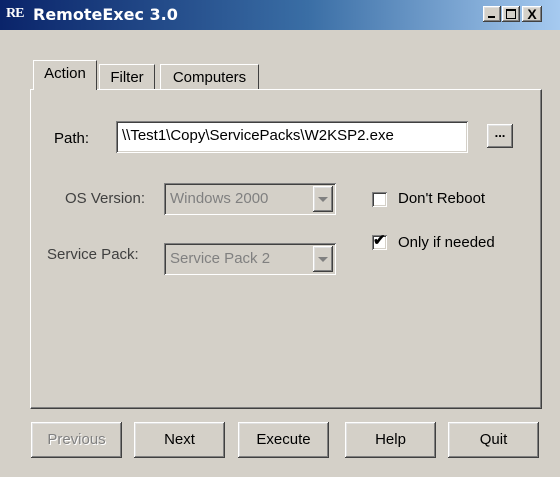 The height and width of the screenshot is (477, 560). Describe the element at coordinates (65, 75) in the screenshot. I see `tab-action: Action` at that location.